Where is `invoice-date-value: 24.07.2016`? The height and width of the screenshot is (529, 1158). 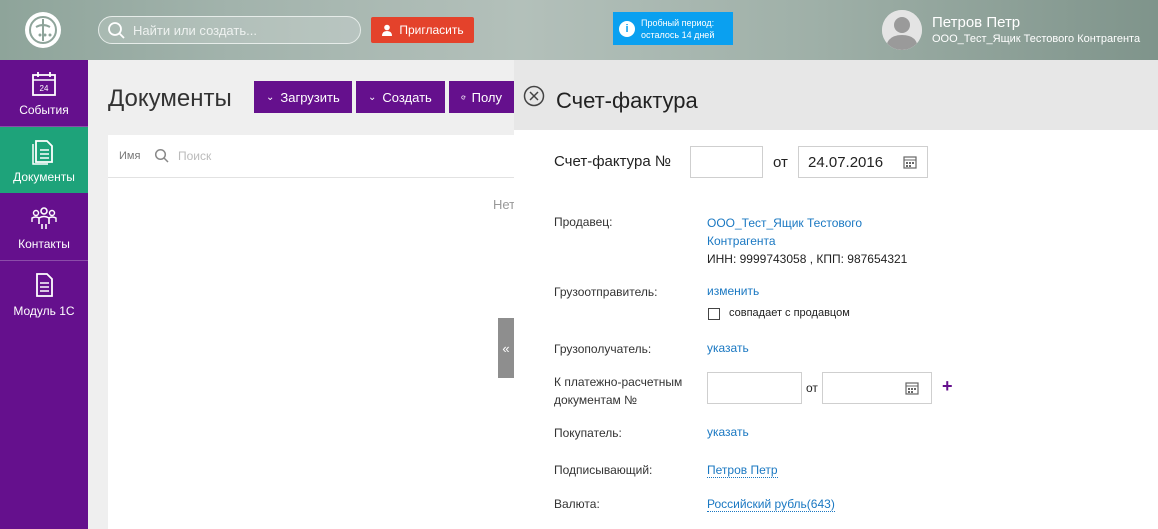
invoice-date-value: 24.07.2016 is located at coordinates (846, 162).